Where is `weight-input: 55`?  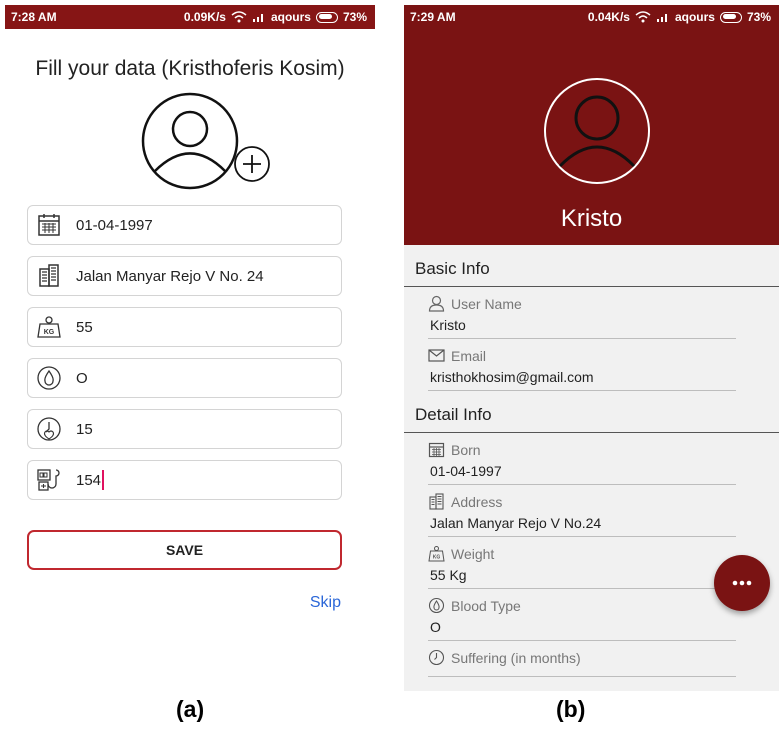
weight-input: 55 is located at coordinates (208, 327).